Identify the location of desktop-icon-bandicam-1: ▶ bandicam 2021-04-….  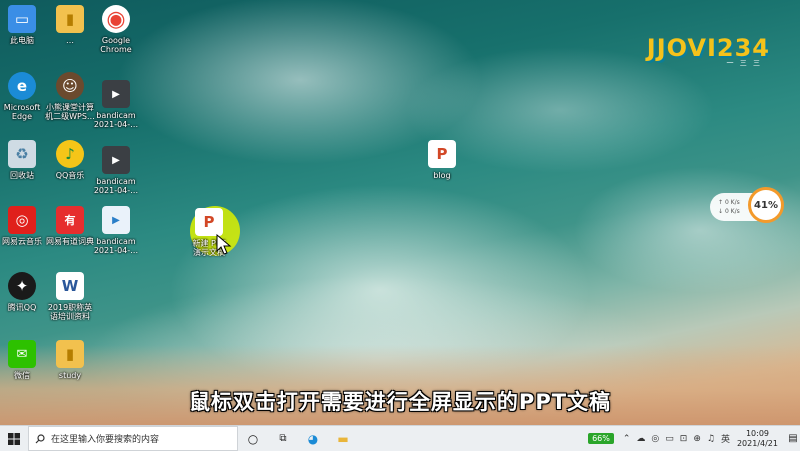
(116, 104).